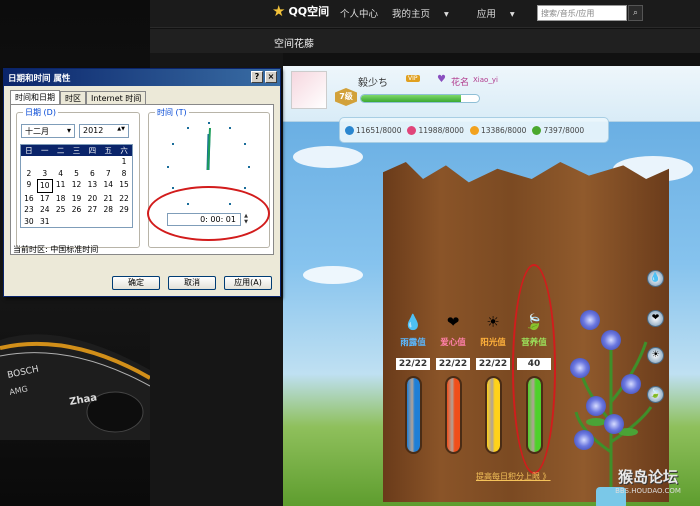 The width and height of the screenshot is (700, 506). Describe the element at coordinates (92, 210) in the screenshot. I see `calendar-day: 27` at that location.